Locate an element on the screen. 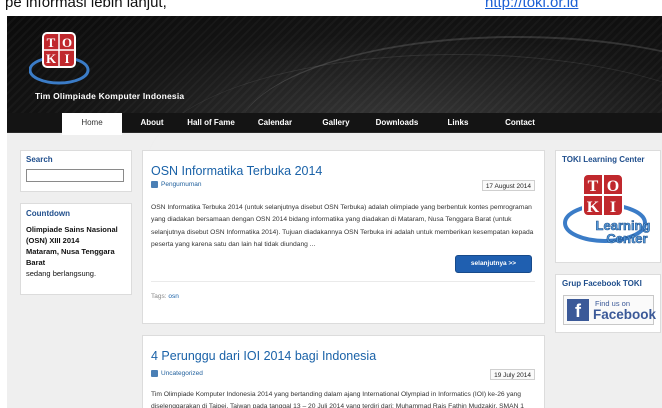 This screenshot has height=408, width=662. post-tags: Tags: osn is located at coordinates (165, 296).